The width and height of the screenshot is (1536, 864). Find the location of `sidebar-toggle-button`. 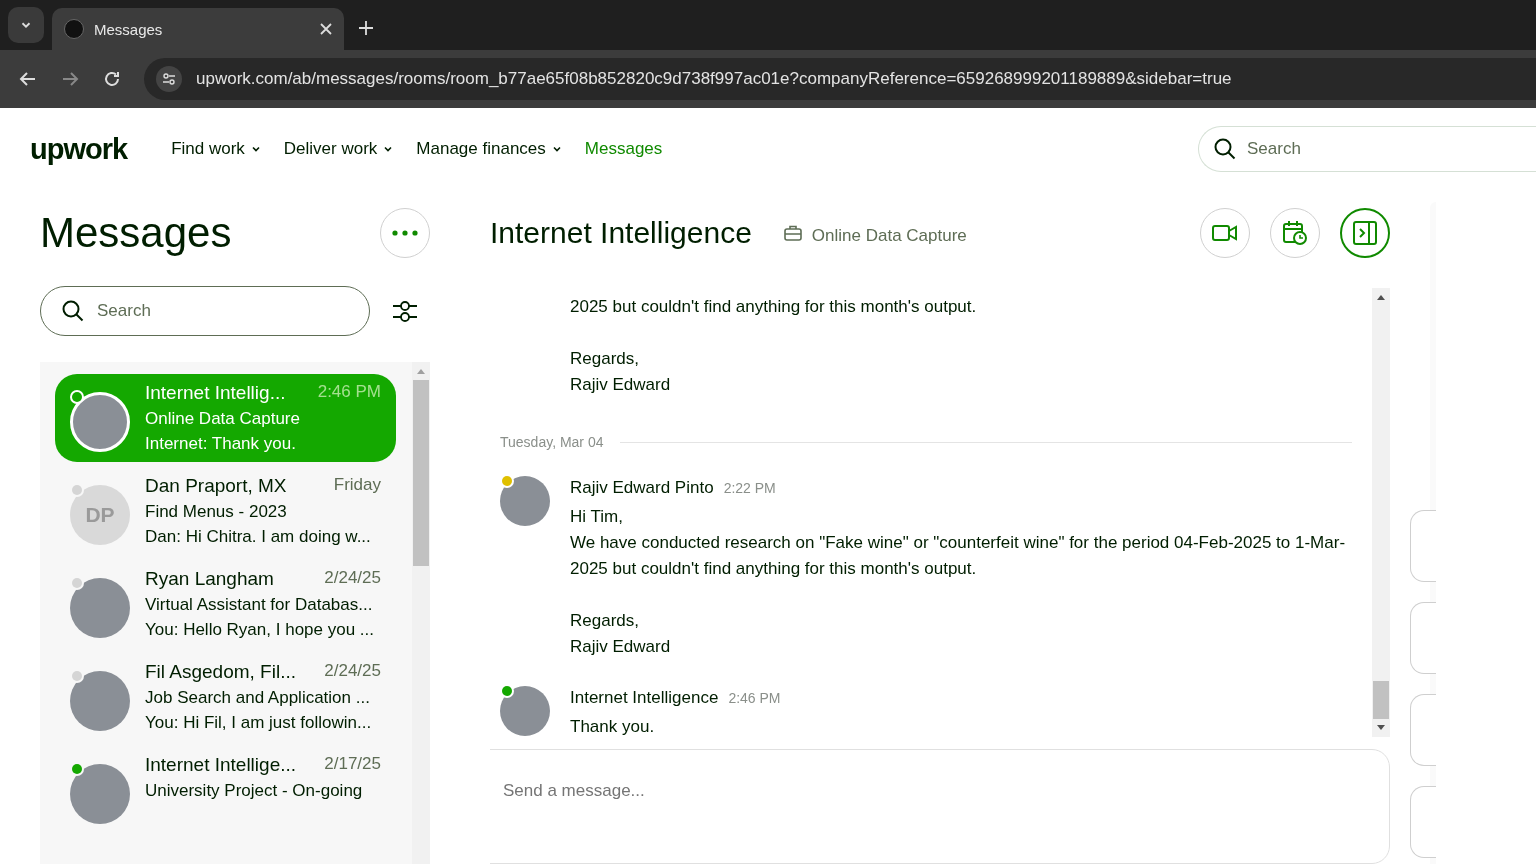

sidebar-toggle-button is located at coordinates (1365, 233).